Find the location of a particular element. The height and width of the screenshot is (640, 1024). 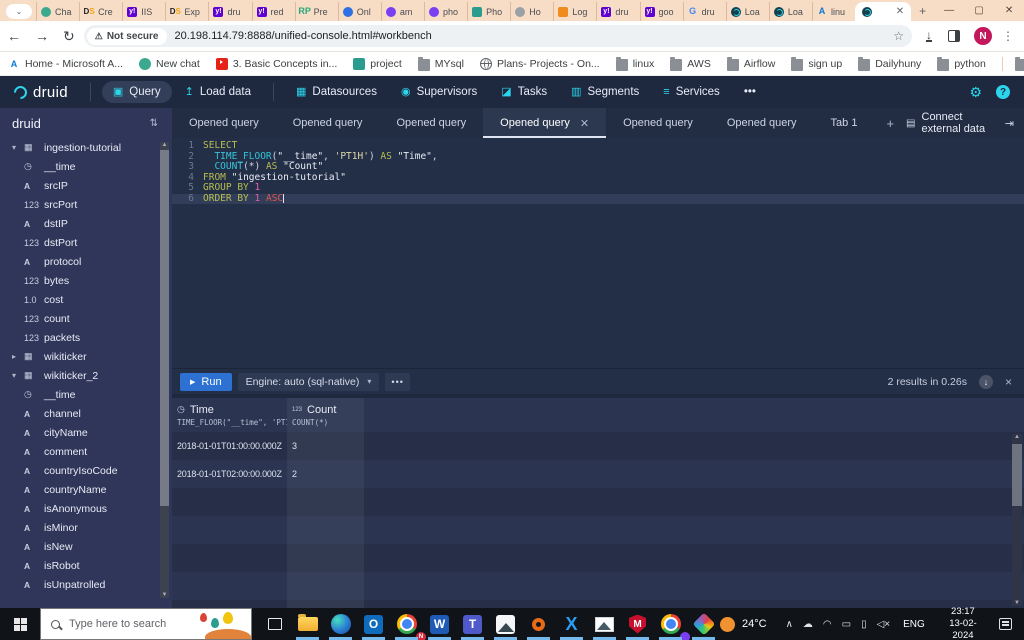

schema-item-isRobot: AisRobot is located at coordinates (86, 565).